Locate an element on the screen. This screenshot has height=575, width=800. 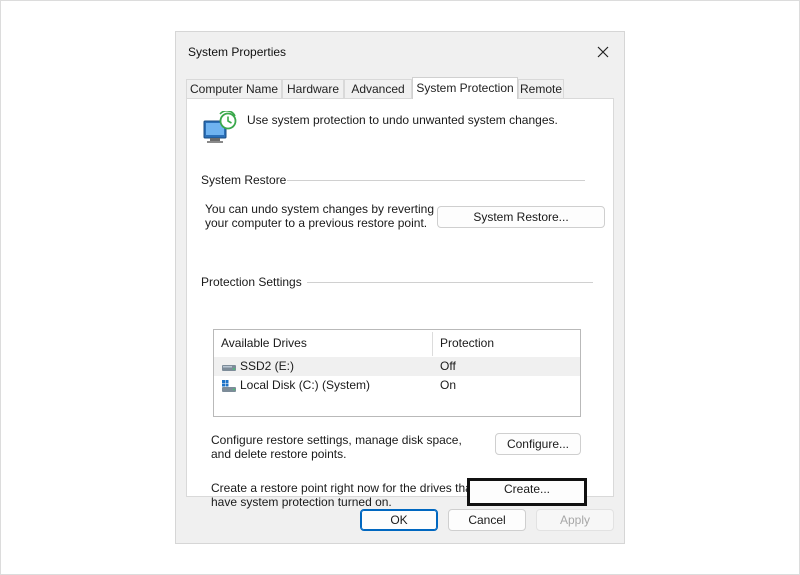
list-header: Available Drives Protection is located at coordinates (397, 343).